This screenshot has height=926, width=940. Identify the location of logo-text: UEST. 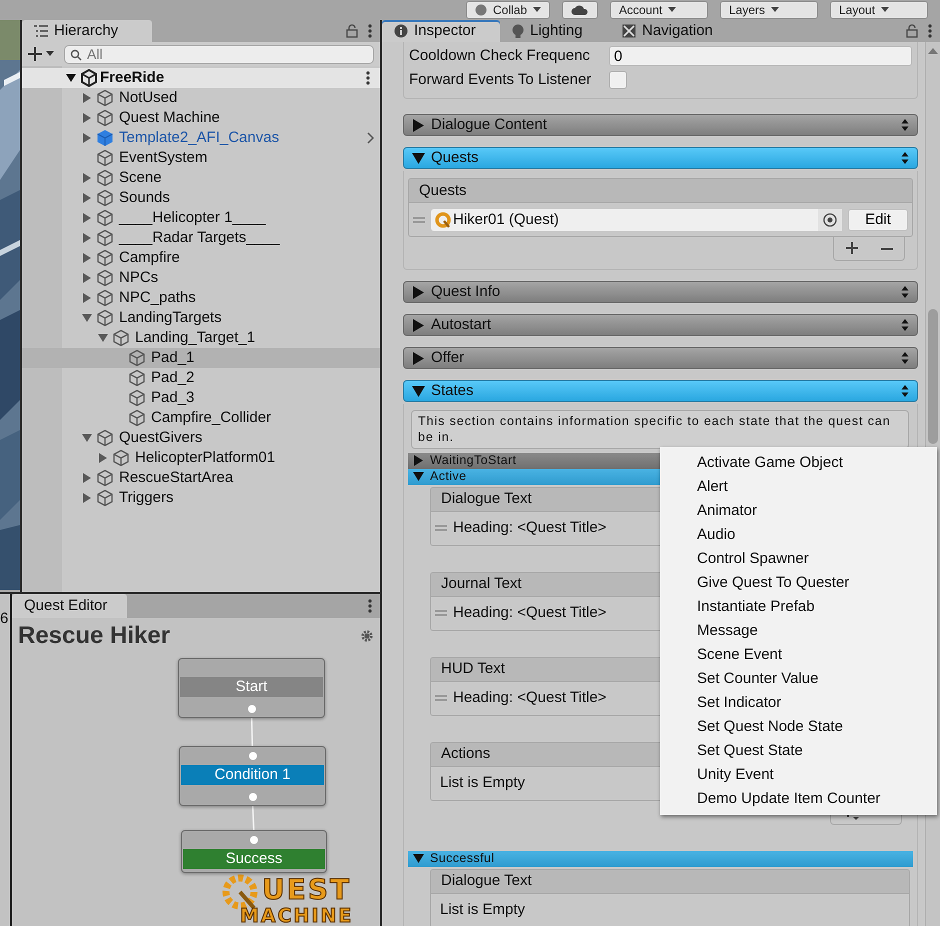
(307, 890).